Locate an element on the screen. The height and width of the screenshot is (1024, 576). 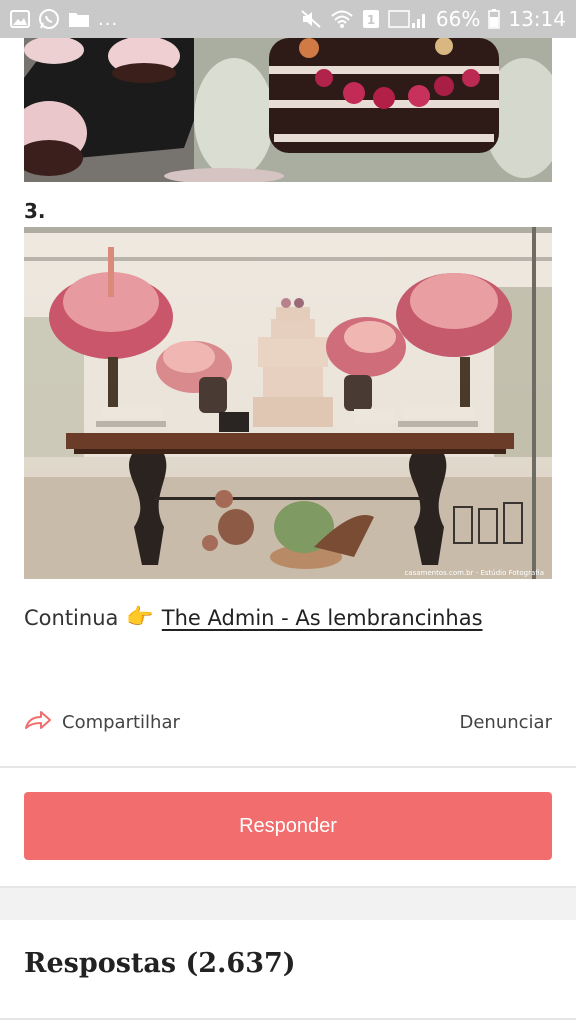
sim-icon: 1 is located at coordinates (371, 19).